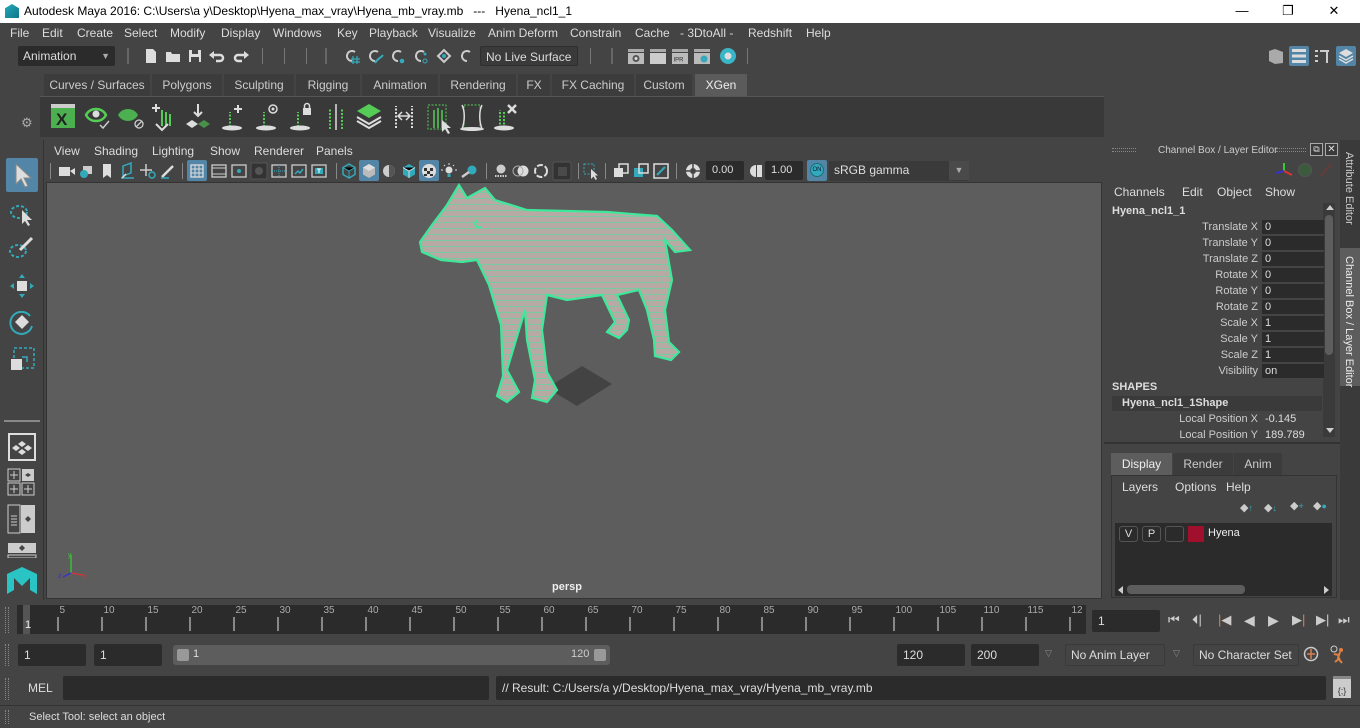 This screenshot has height=728, width=1360. What do you see at coordinates (1216, 260) in the screenshot?
I see `channel-row: Translate Z 0` at bounding box center [1216, 260].